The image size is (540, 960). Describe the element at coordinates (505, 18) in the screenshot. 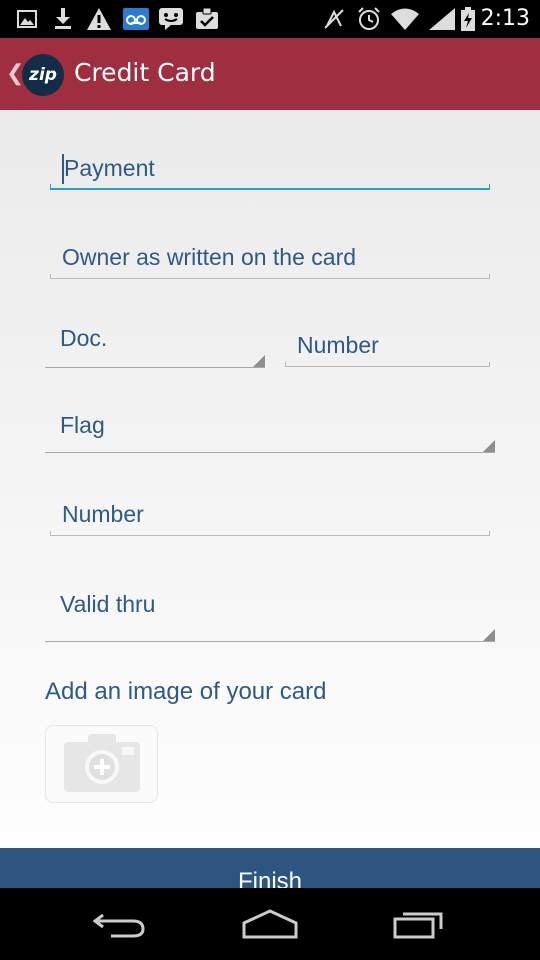

I see `status-time: 2:13` at that location.